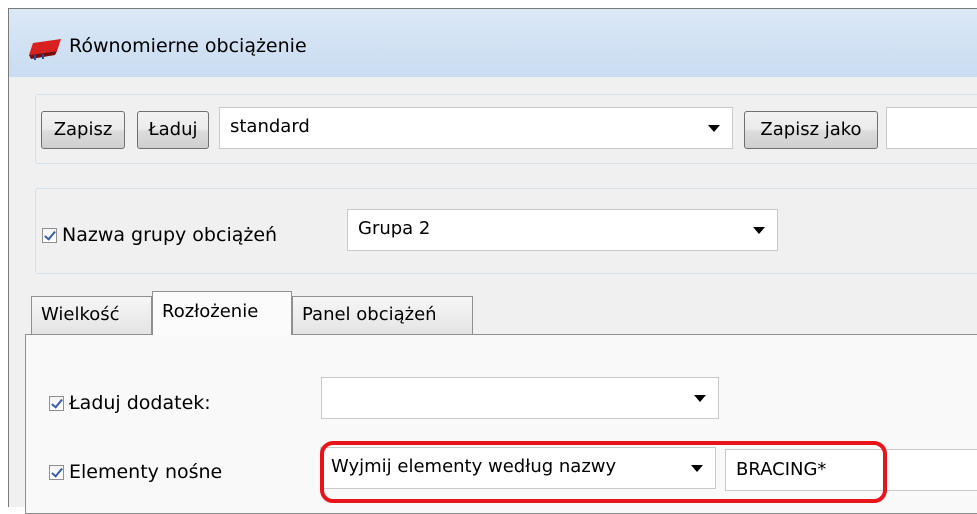 The image size is (977, 514). I want to click on load-additional-select, so click(520, 398).